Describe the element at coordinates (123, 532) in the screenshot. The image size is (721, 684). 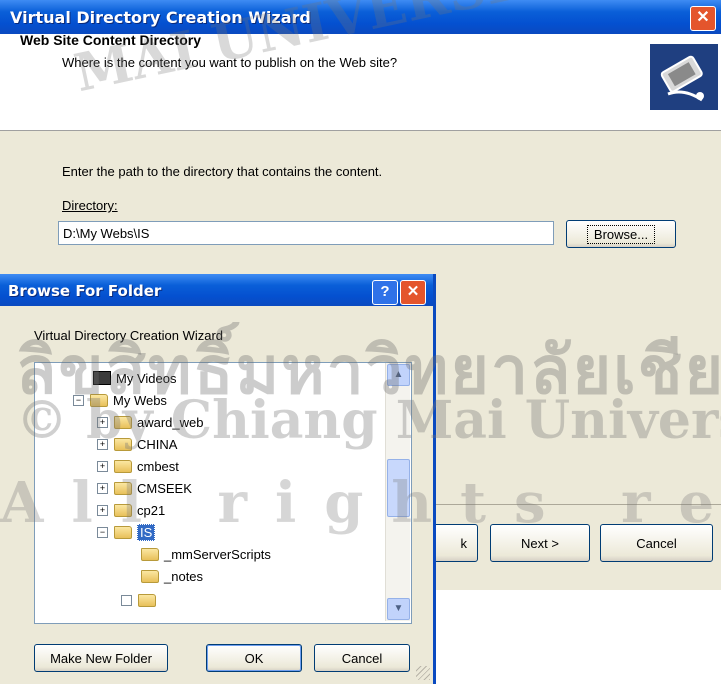
I see `open-folder-icon` at that location.